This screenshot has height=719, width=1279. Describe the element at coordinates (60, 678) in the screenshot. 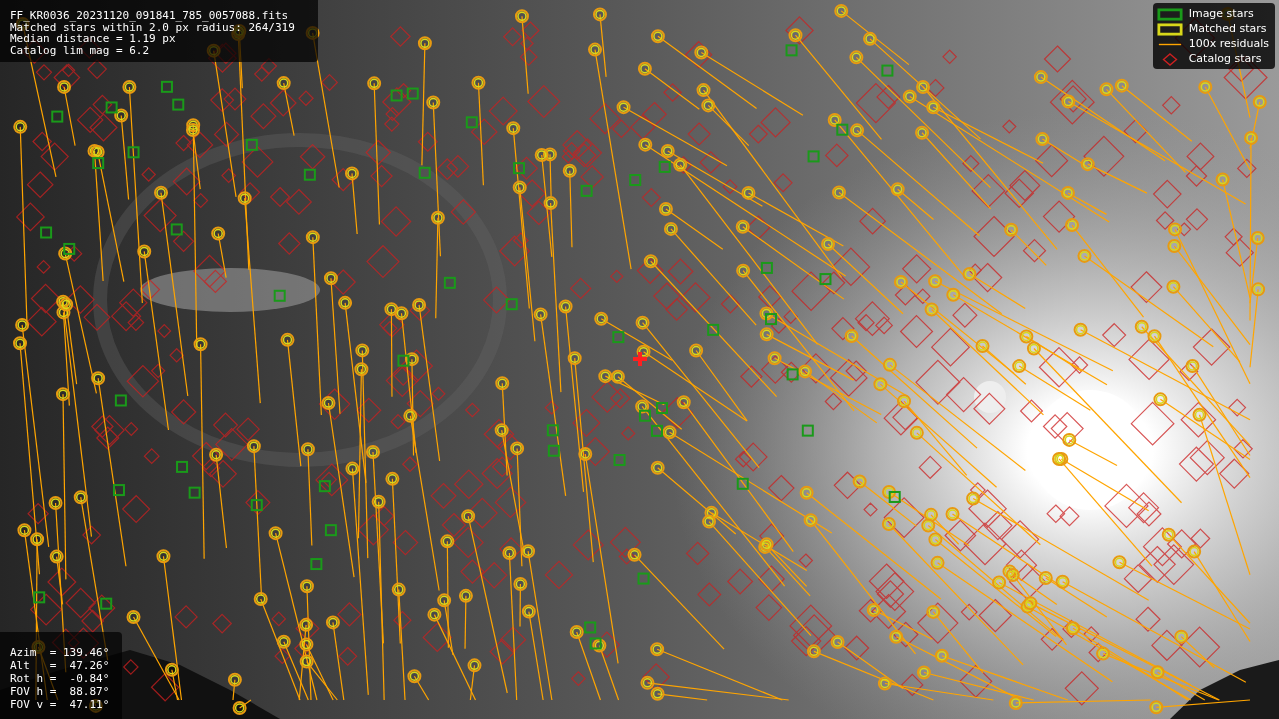

I see `pointing-text: Rot h = -0.84°` at that location.